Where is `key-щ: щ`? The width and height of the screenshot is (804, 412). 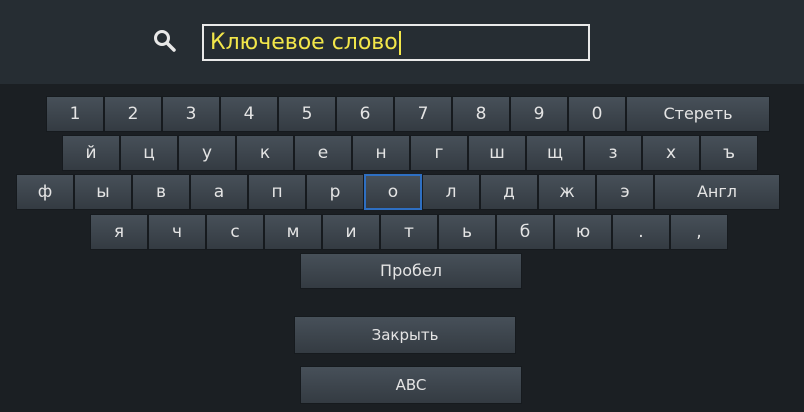 key-щ: щ is located at coordinates (555, 153).